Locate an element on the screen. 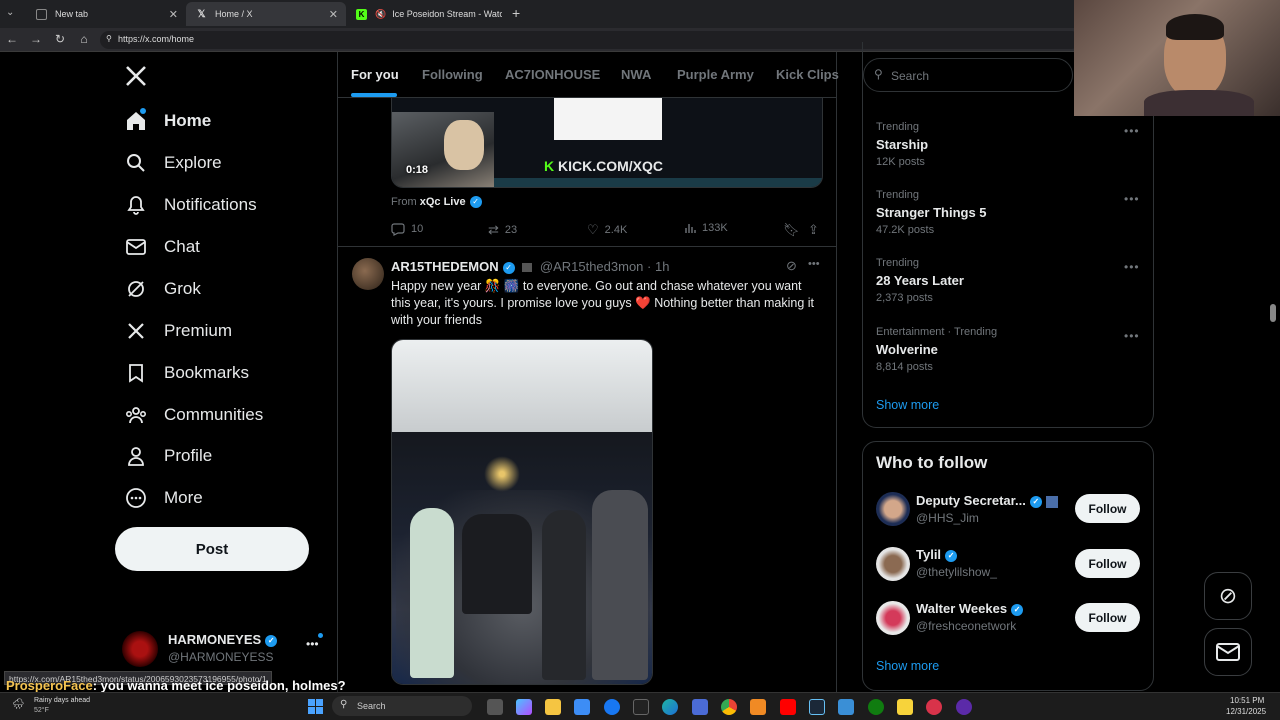 This screenshot has width=1280, height=720. tab-following: Following is located at coordinates (452, 74).